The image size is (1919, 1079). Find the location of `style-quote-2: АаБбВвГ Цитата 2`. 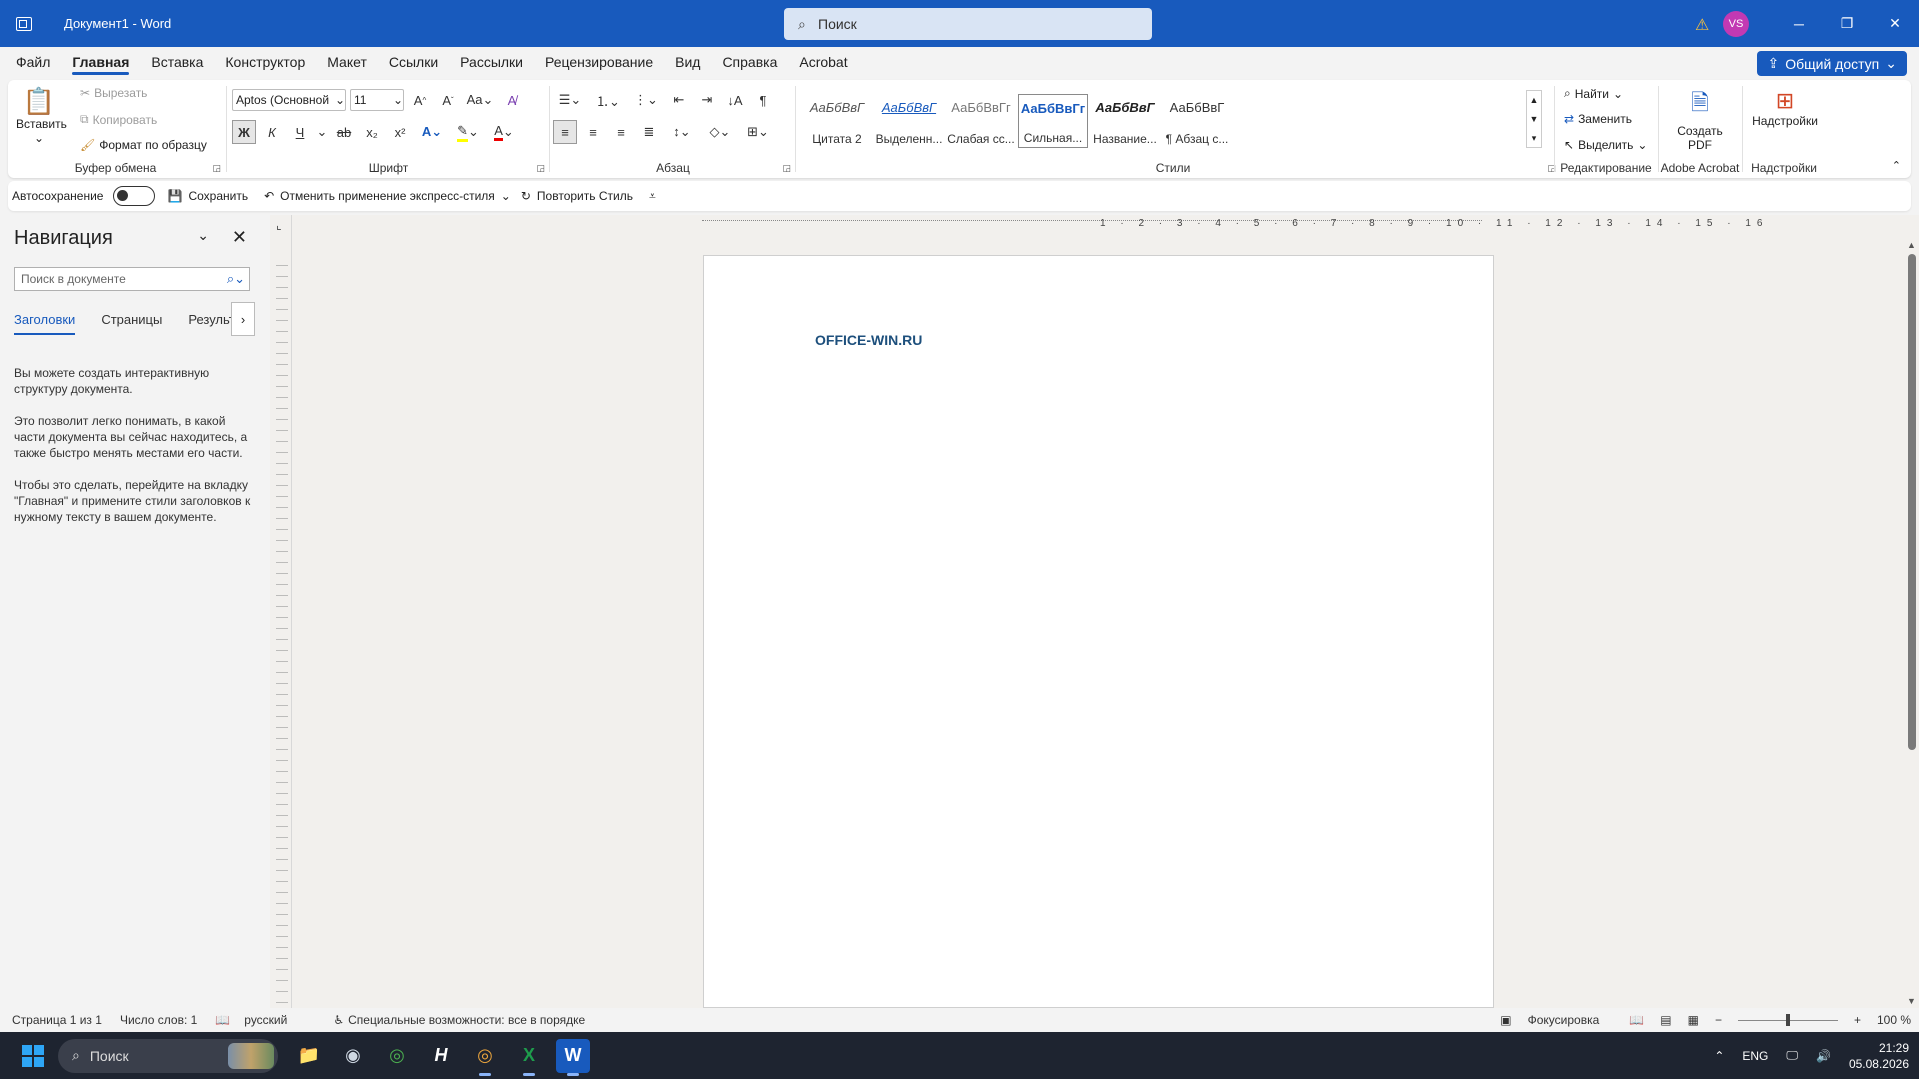

style-quote-2: АаБбВвГ Цитата 2 is located at coordinates (837, 121).